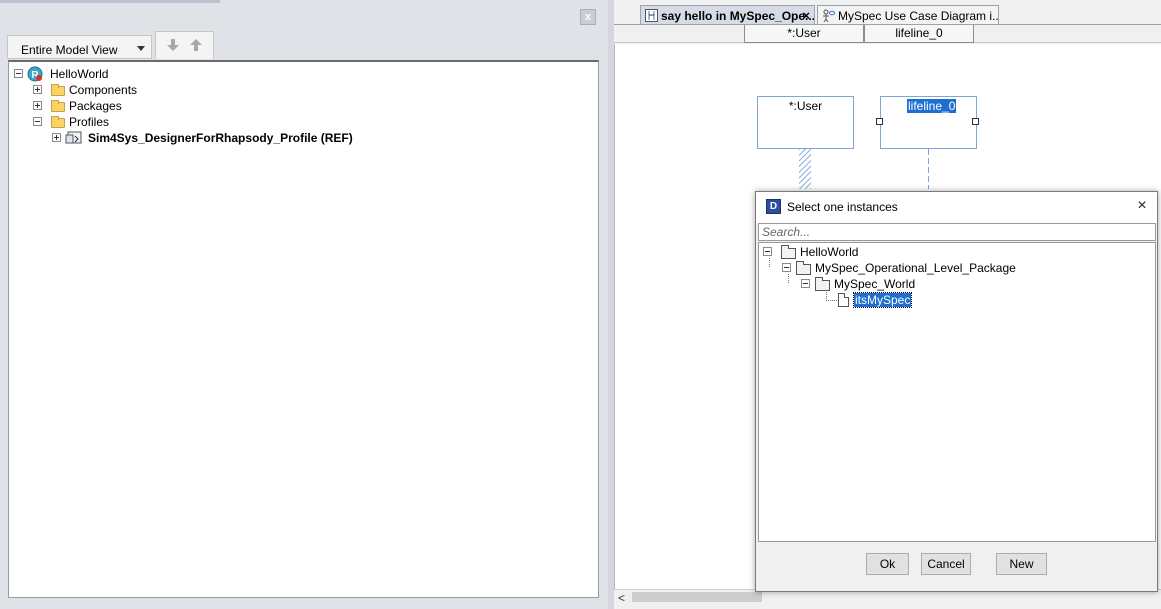 Image resolution: width=1161 pixels, height=609 pixels. I want to click on arrow-down-icon, so click(173, 45).